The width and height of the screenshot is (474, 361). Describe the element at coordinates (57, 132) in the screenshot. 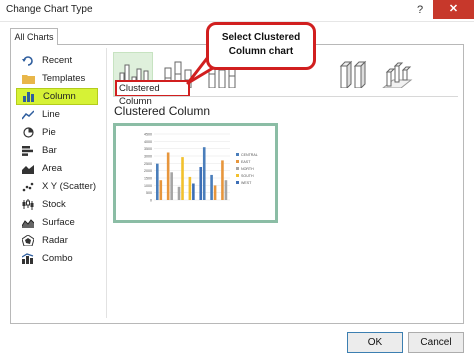

I see `sidebar-item-pie: Pie` at that location.